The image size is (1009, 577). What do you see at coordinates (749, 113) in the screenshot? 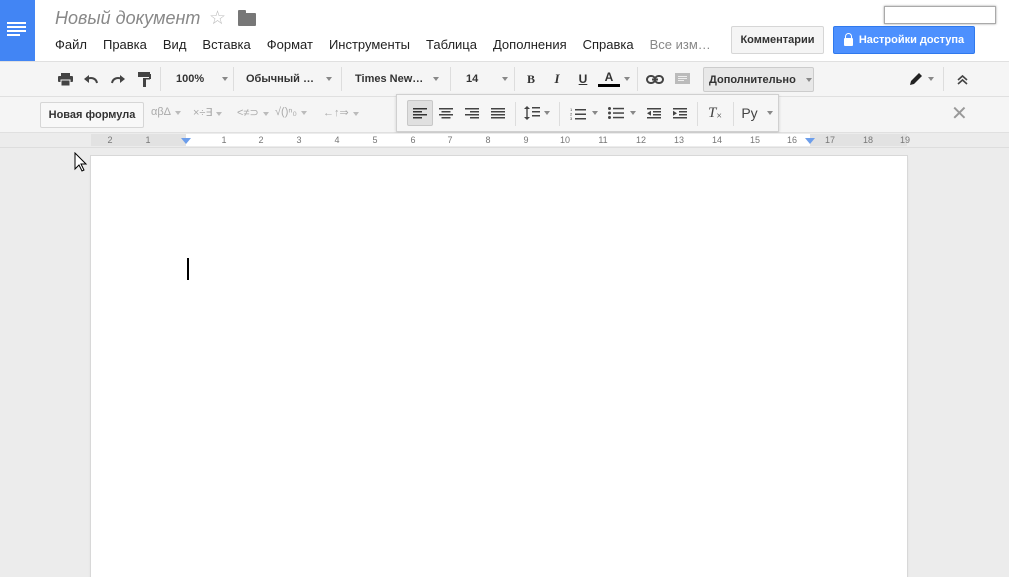
I see `input-language-label: Ру` at bounding box center [749, 113].